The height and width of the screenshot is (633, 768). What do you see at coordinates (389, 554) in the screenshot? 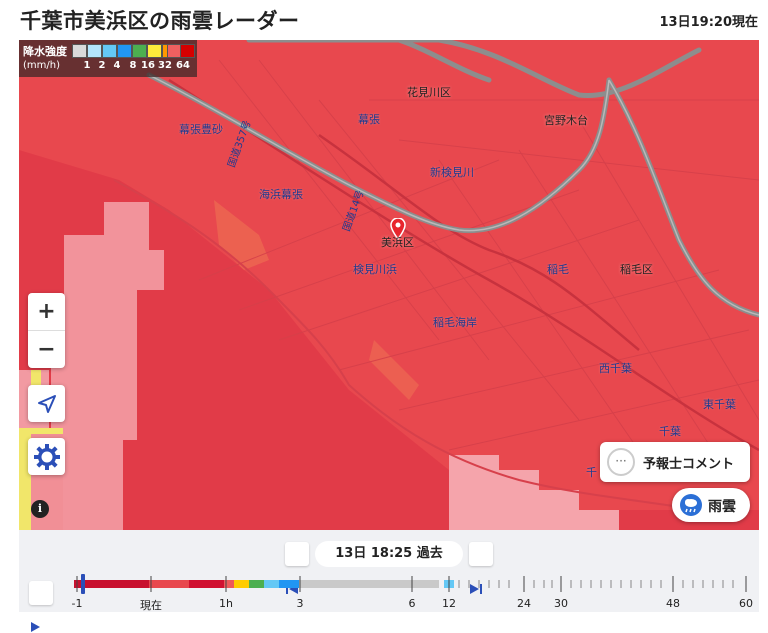
I see `current-frame-time: 13日 18:25 過去` at bounding box center [389, 554].